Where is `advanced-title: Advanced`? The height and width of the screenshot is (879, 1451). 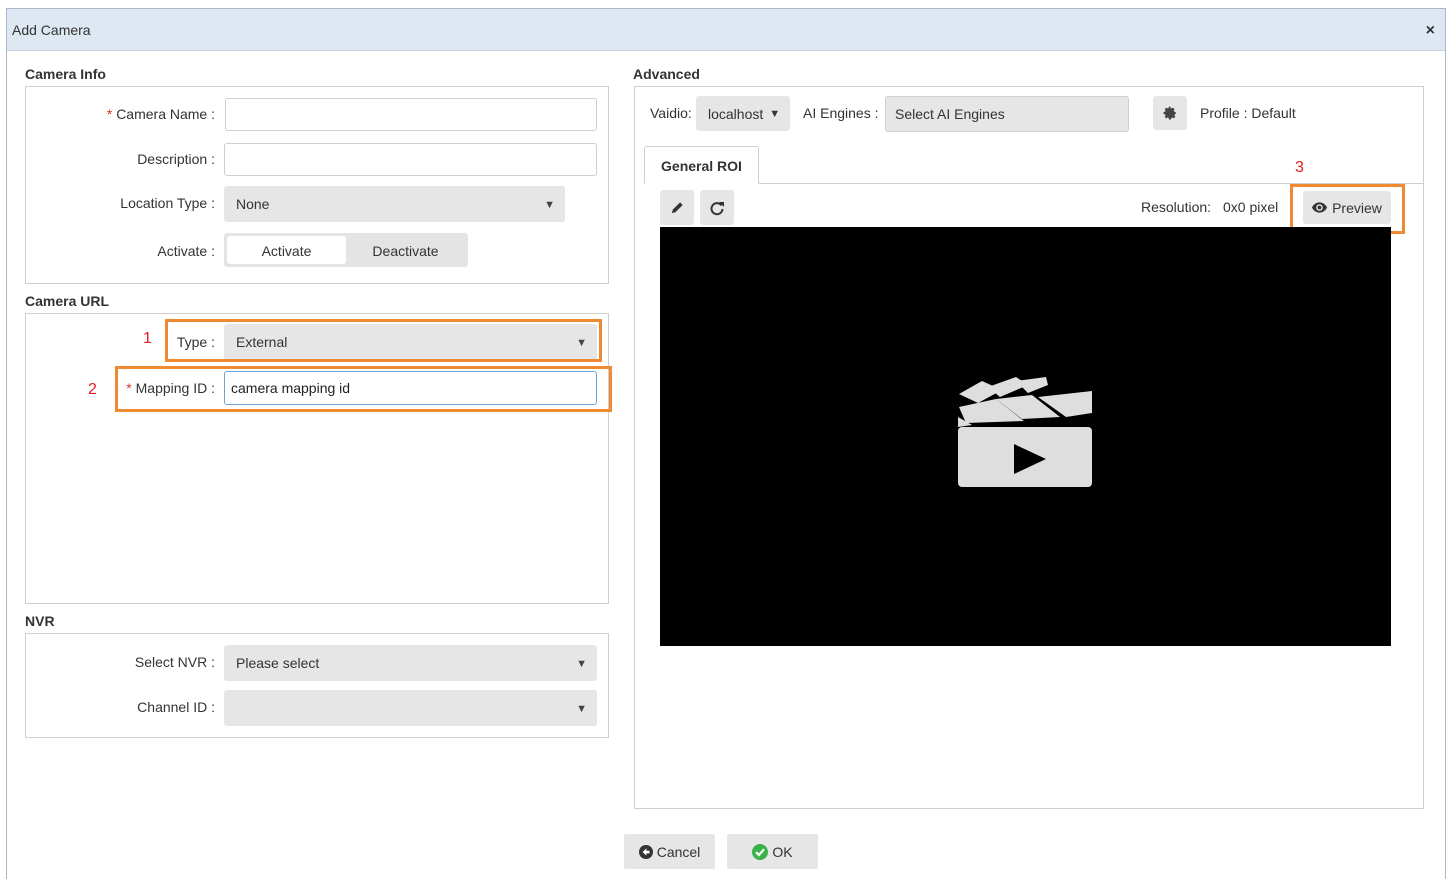 advanced-title: Advanced is located at coordinates (666, 74).